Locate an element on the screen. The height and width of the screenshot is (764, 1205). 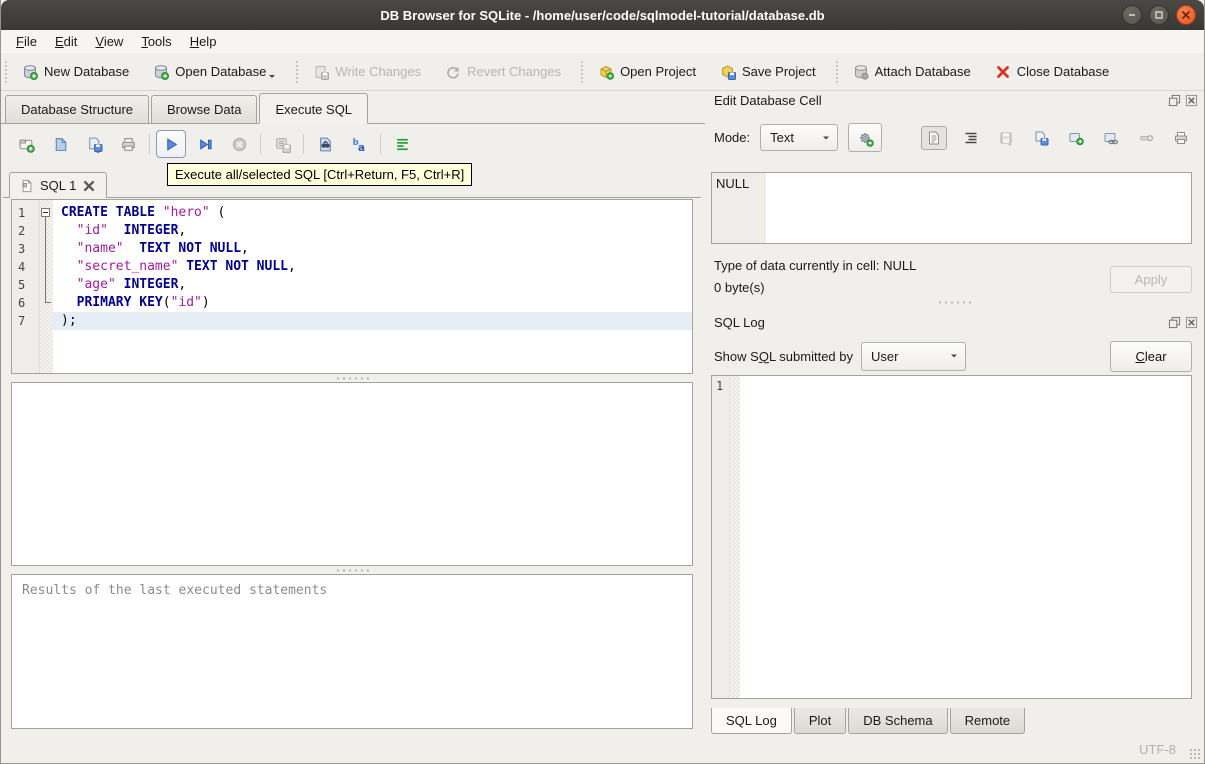
open-database-icon is located at coordinates (161, 72).